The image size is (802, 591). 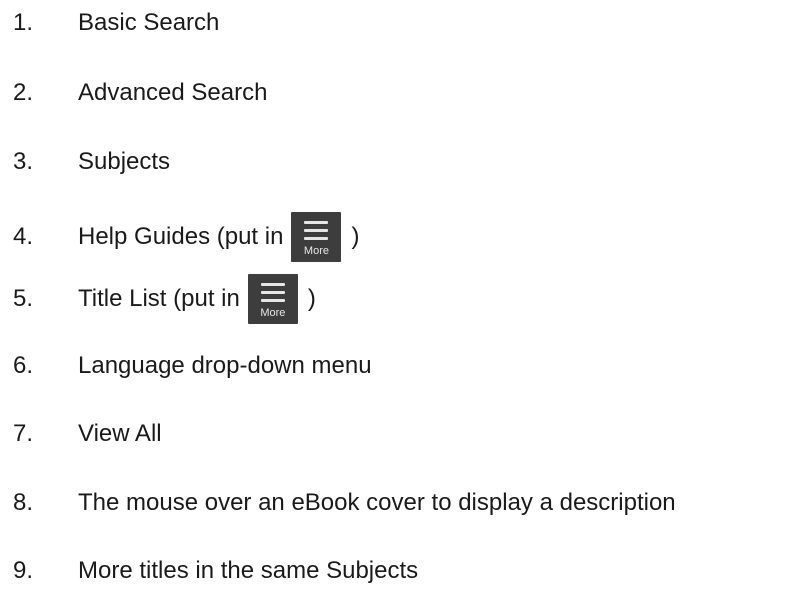 I want to click on item-text: Title List (put in, so click(x=159, y=298).